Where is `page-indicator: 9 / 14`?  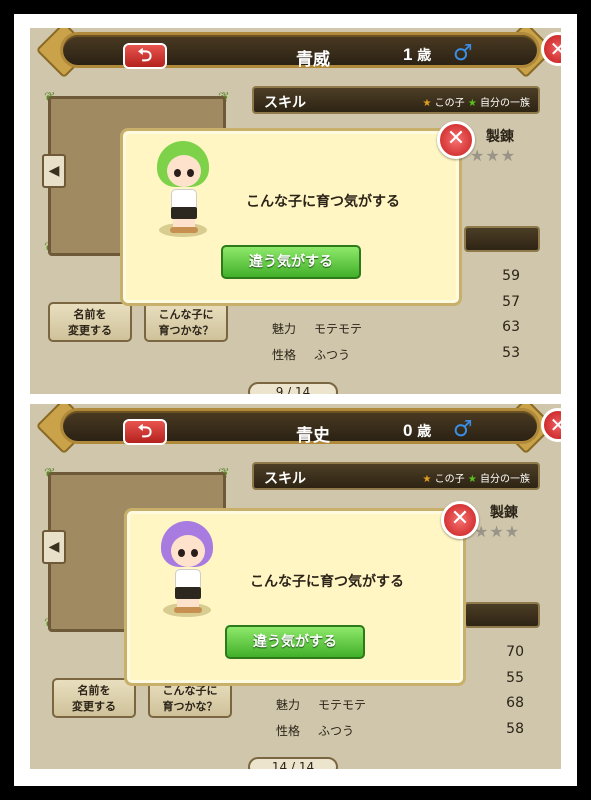
page-indicator: 9 / 14 is located at coordinates (293, 388).